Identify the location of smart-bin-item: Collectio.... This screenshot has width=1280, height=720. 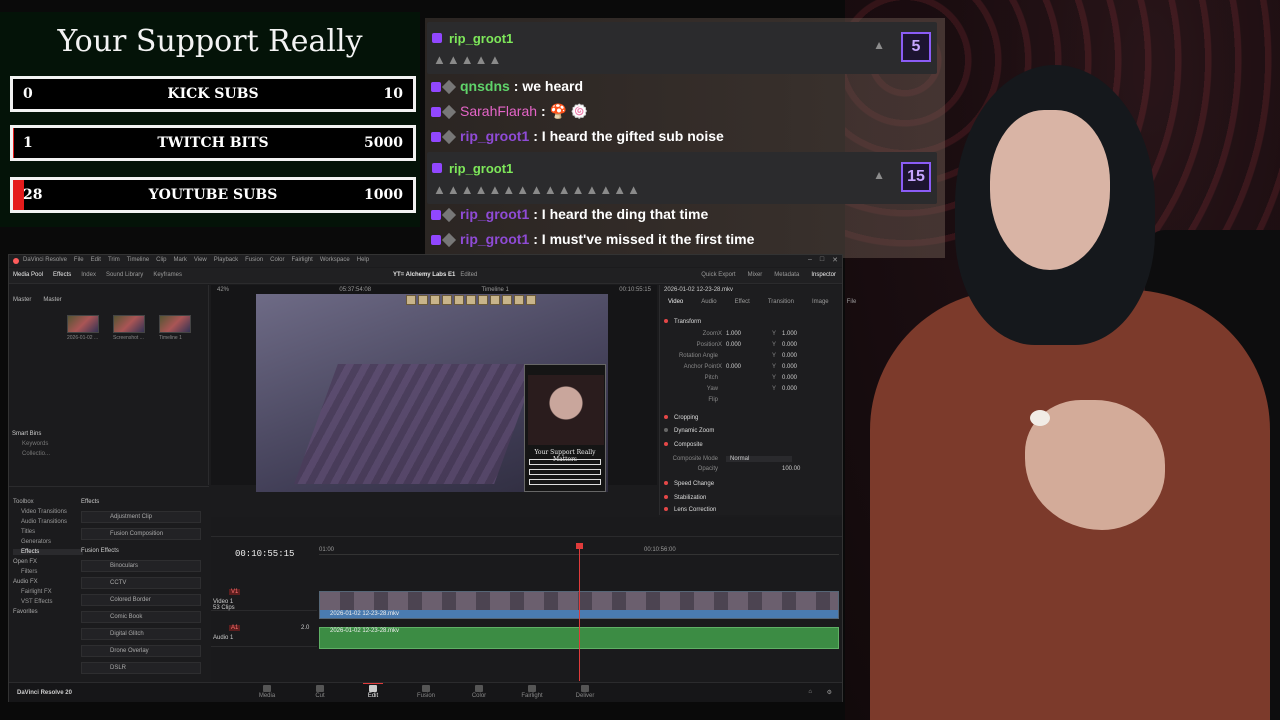
(31, 454).